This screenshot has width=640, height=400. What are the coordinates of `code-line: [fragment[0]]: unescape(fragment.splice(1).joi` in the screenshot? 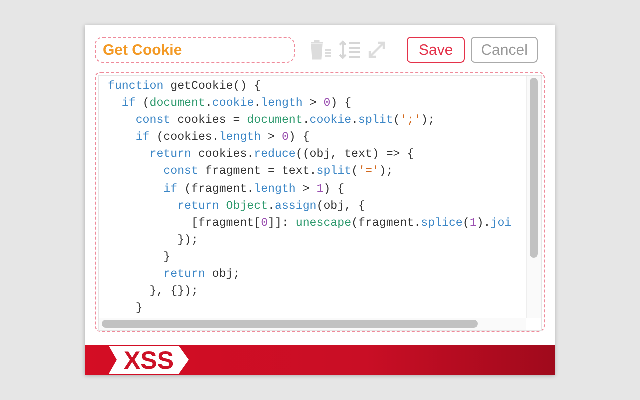 It's located at (351, 224).